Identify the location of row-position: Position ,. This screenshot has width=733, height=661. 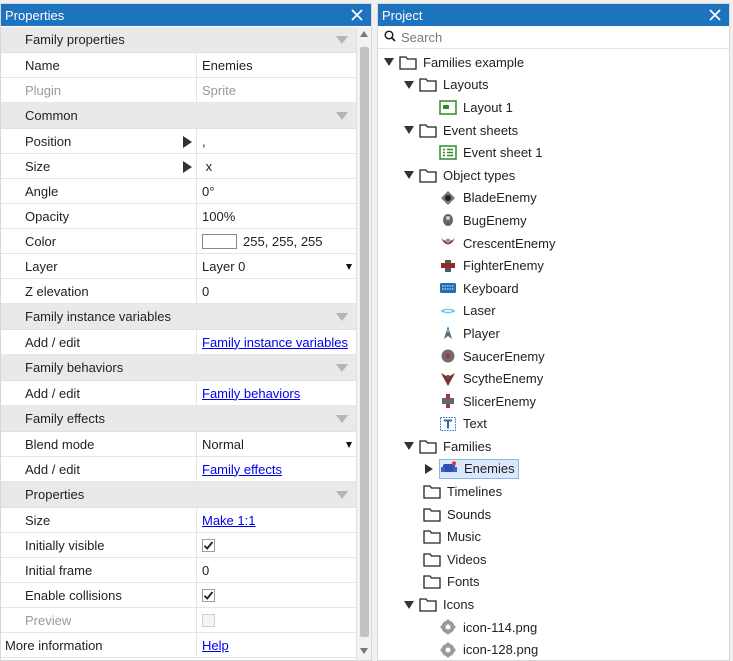
(178, 141).